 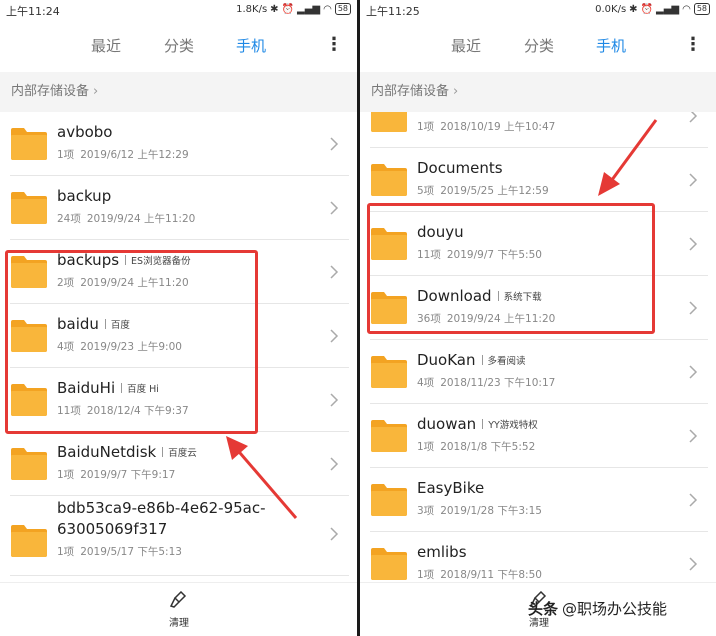 I want to click on status-time: 上午11:24, so click(x=33, y=11).